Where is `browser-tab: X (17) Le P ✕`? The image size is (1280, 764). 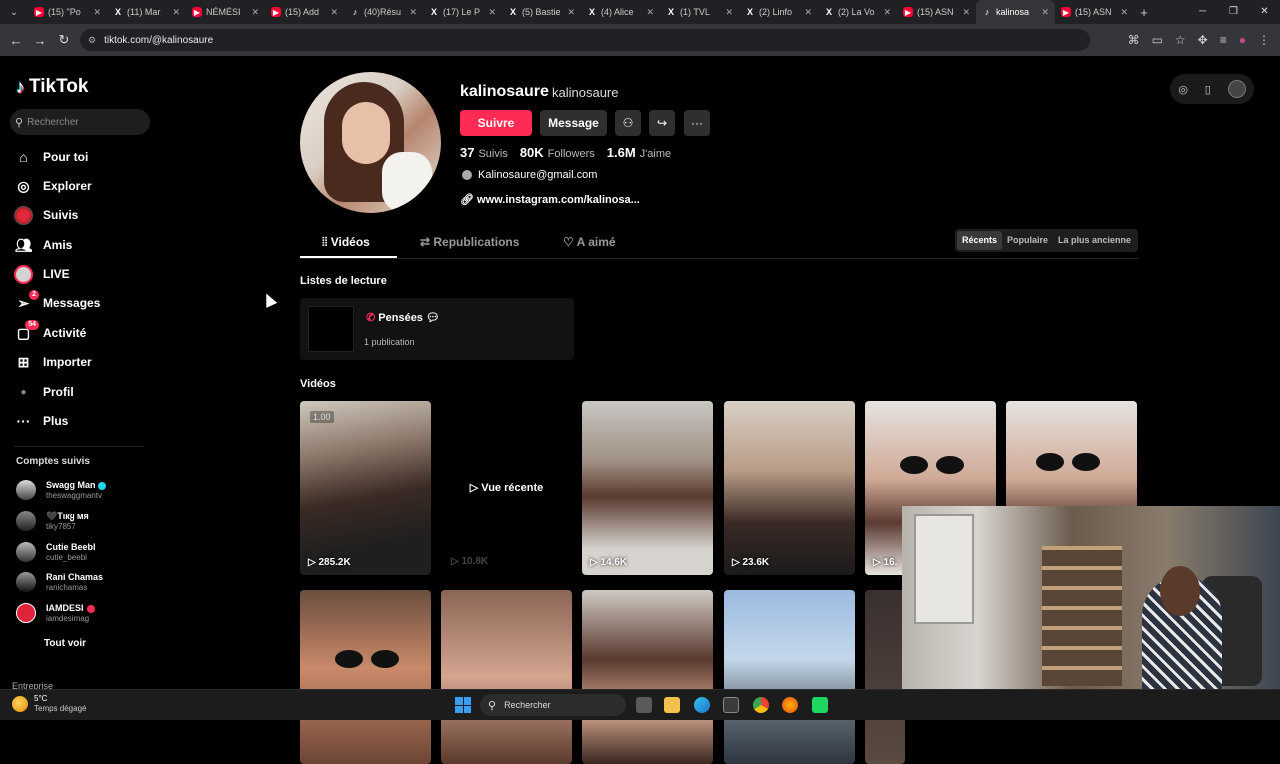 browser-tab: X (17) Le P ✕ is located at coordinates (462, 12).